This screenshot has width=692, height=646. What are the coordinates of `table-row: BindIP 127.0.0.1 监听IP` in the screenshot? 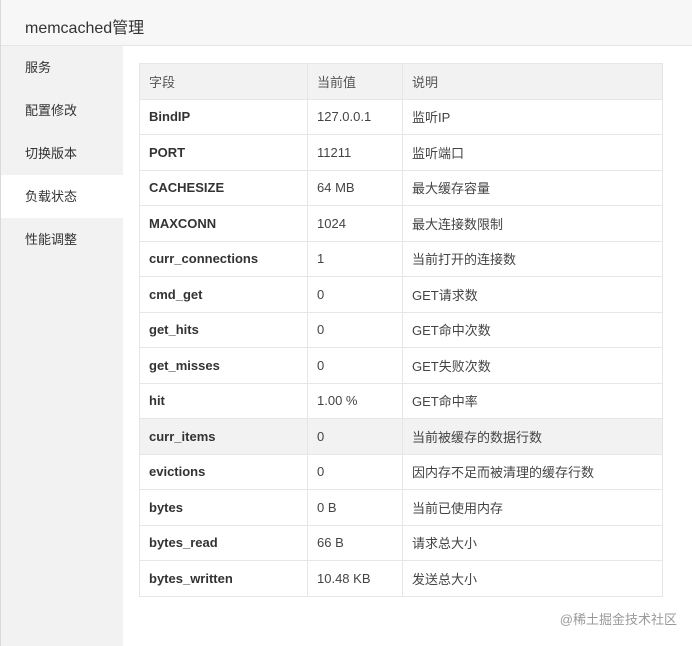 It's located at (401, 116).